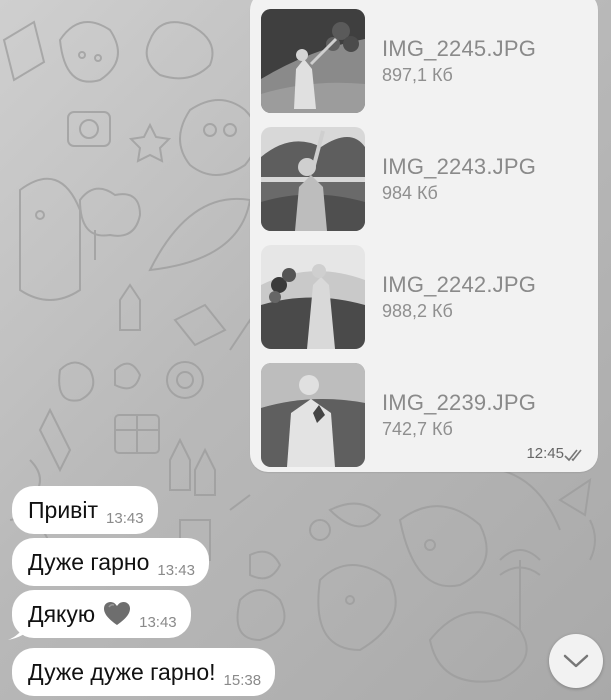  I want to click on incoming-message-bubble: Дуже дуже гарно! 15:38, so click(144, 672).